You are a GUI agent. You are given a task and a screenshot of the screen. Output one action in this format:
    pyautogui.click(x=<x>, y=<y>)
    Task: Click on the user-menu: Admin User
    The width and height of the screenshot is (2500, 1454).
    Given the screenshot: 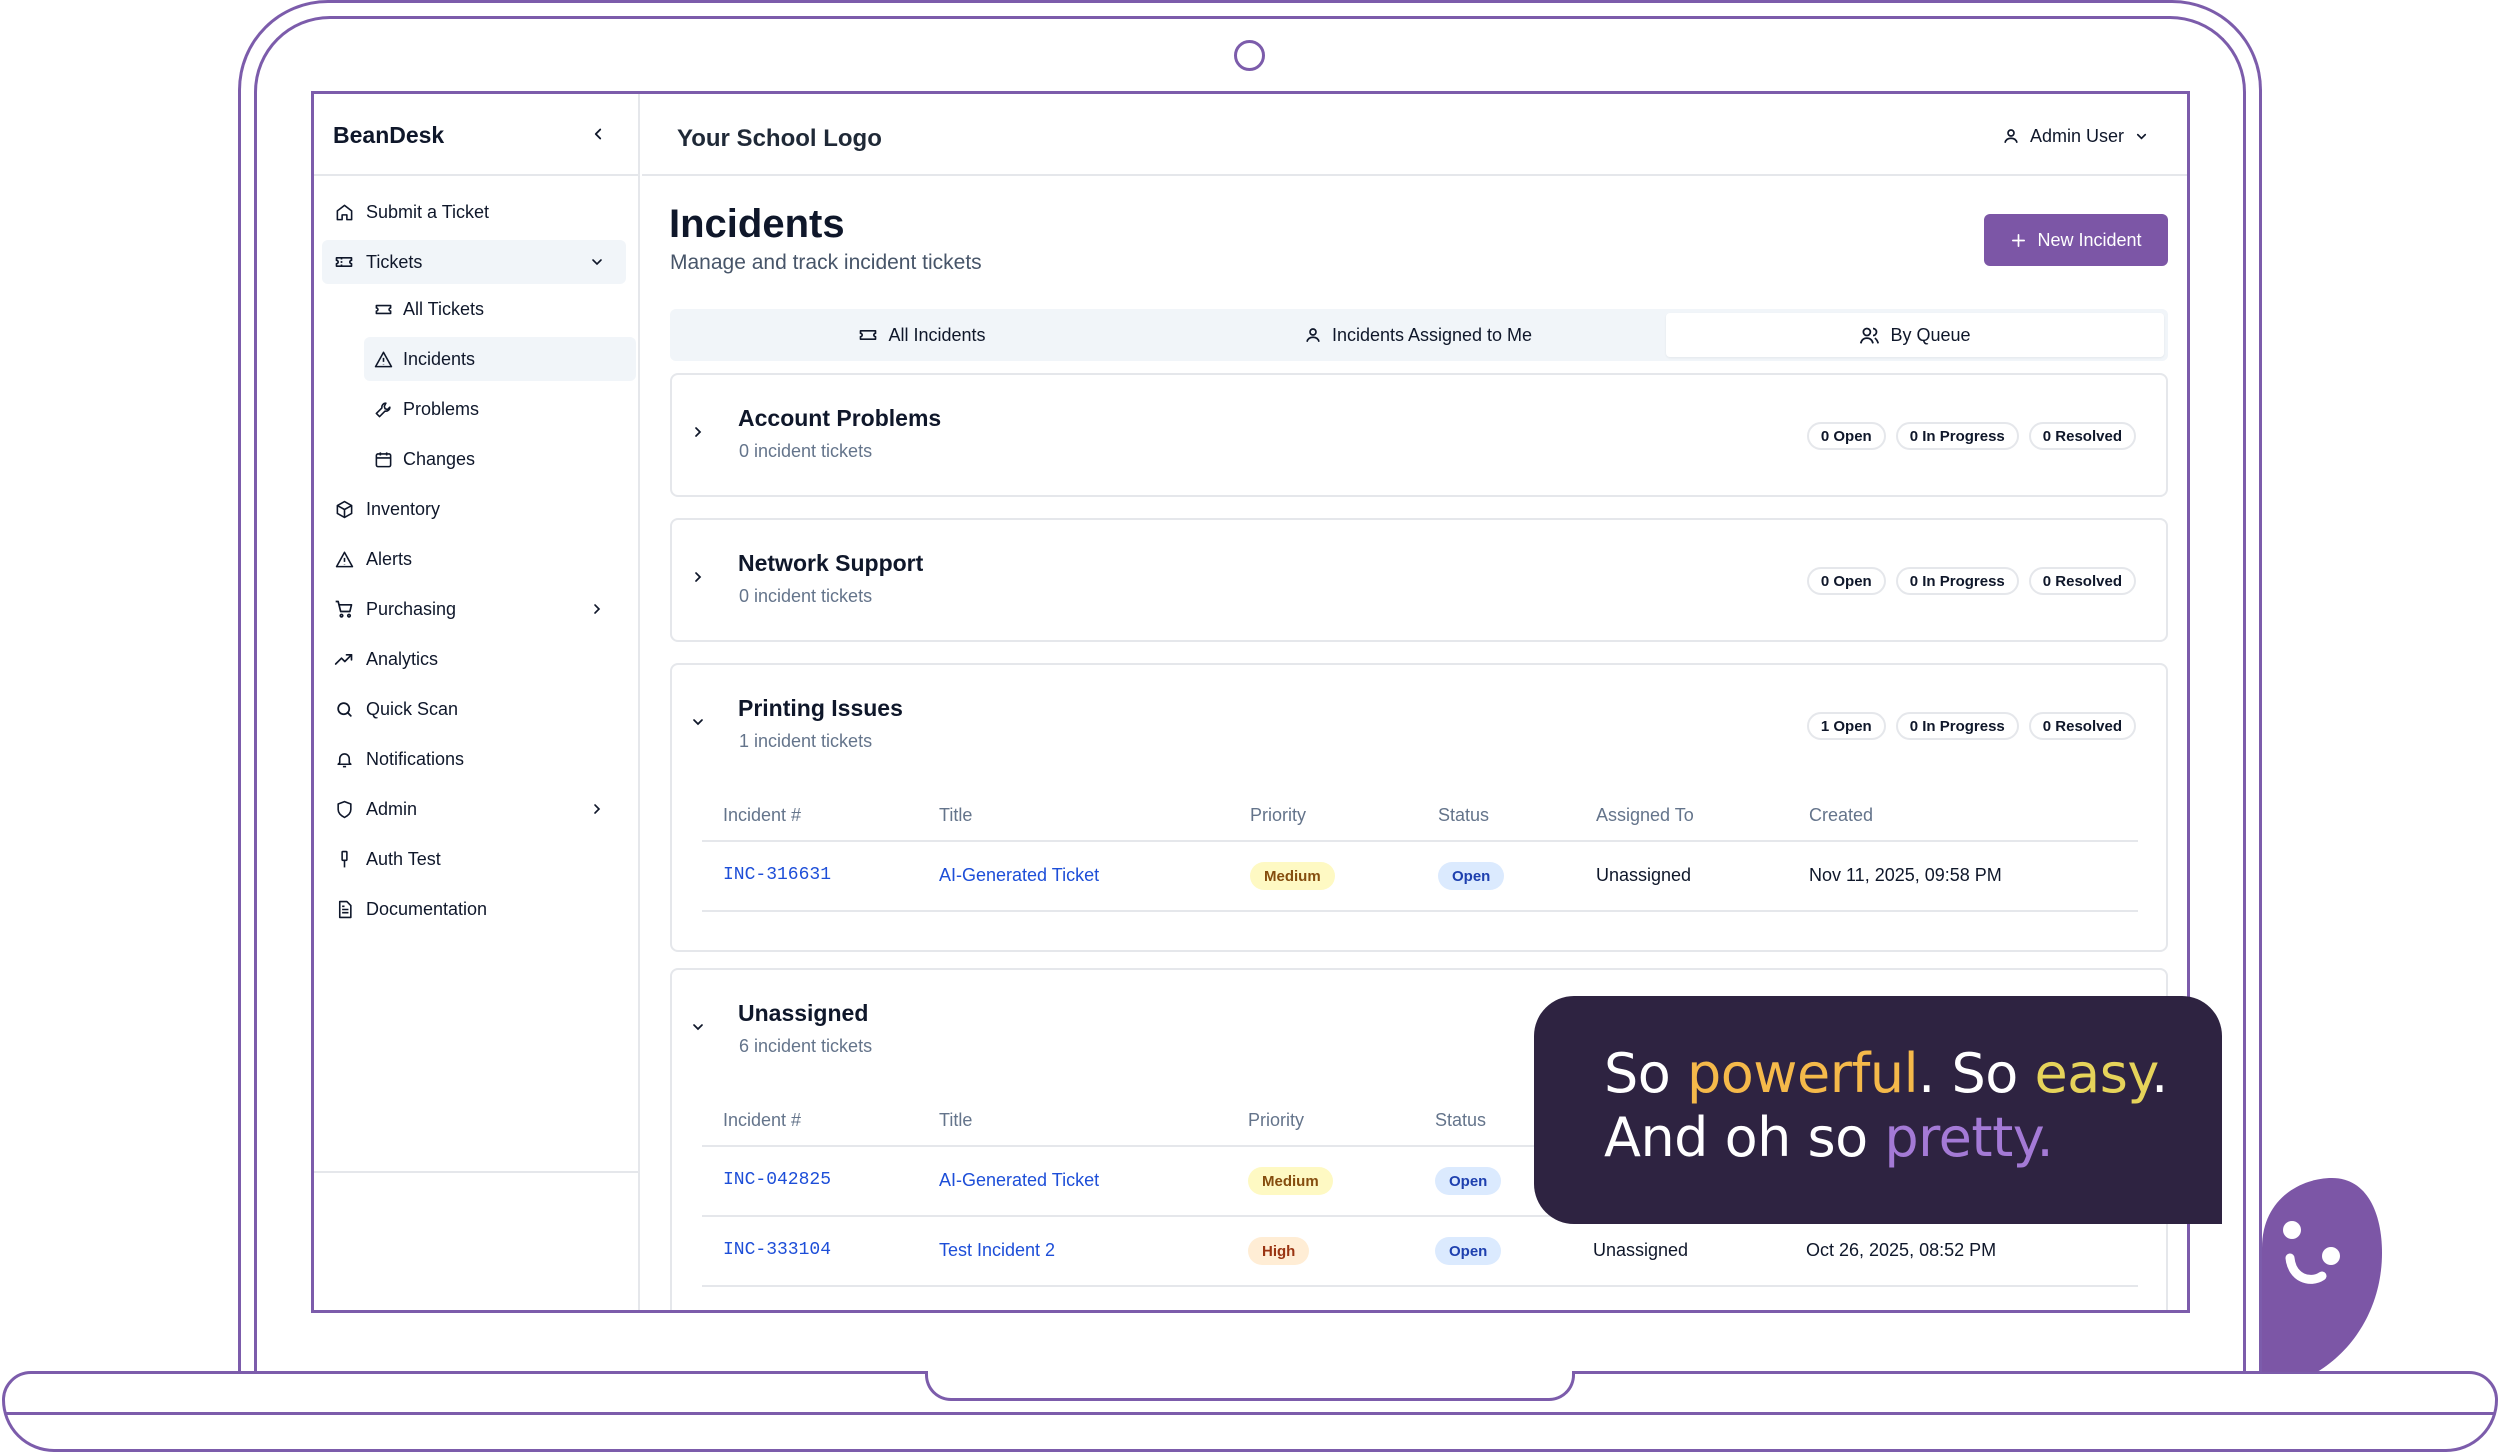 What is the action you would take?
    pyautogui.click(x=2075, y=136)
    